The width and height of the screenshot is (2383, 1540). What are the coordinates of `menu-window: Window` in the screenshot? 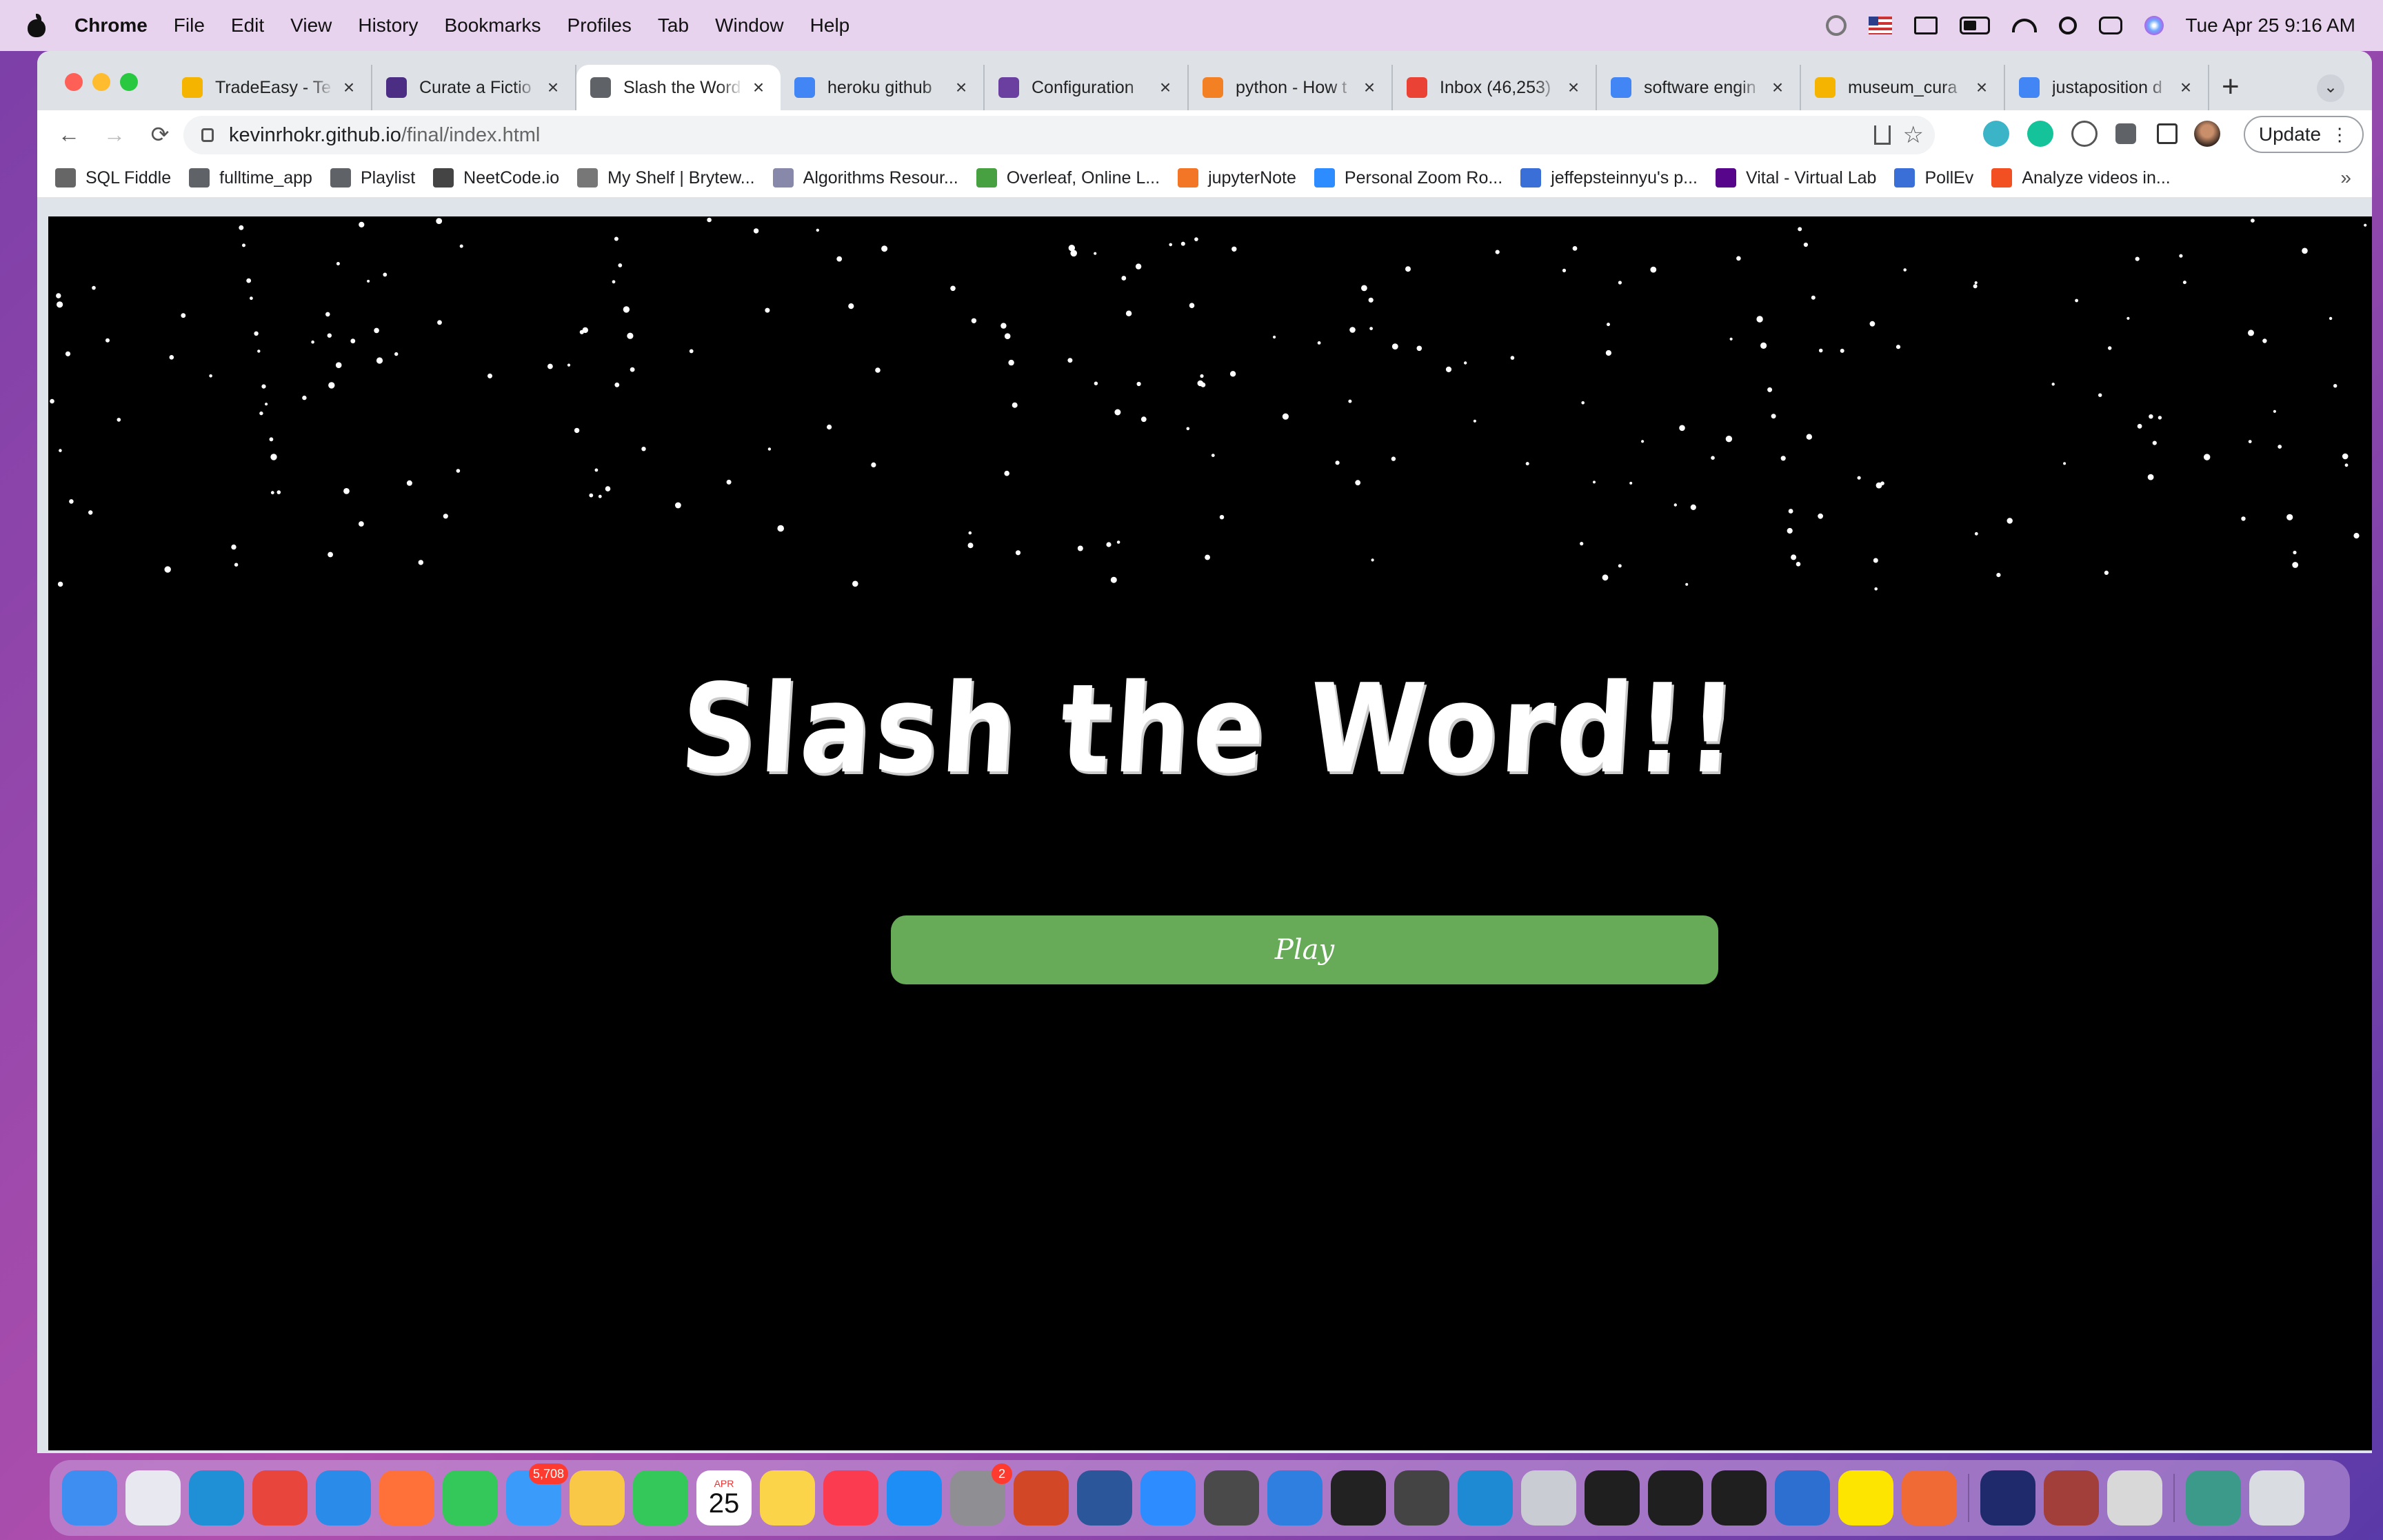 It's located at (749, 26).